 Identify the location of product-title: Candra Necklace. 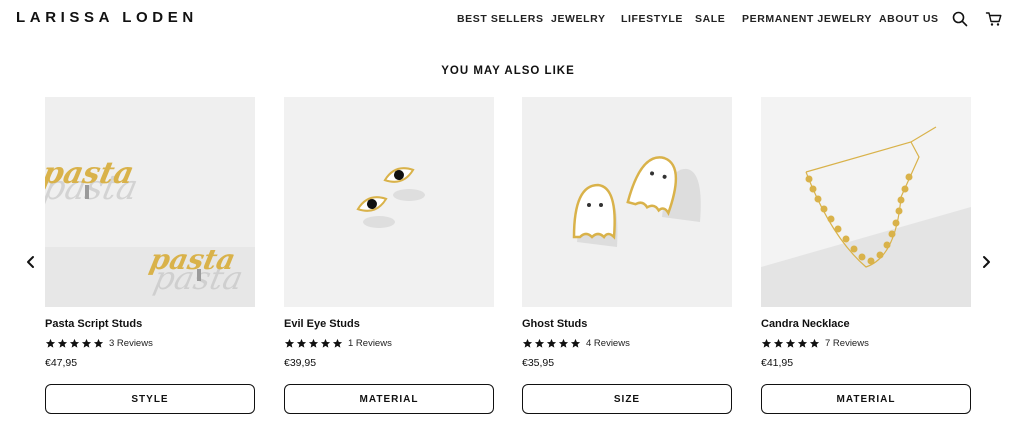
(866, 324).